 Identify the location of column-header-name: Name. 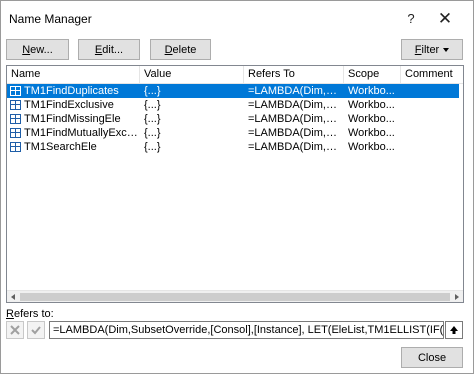
(73, 75).